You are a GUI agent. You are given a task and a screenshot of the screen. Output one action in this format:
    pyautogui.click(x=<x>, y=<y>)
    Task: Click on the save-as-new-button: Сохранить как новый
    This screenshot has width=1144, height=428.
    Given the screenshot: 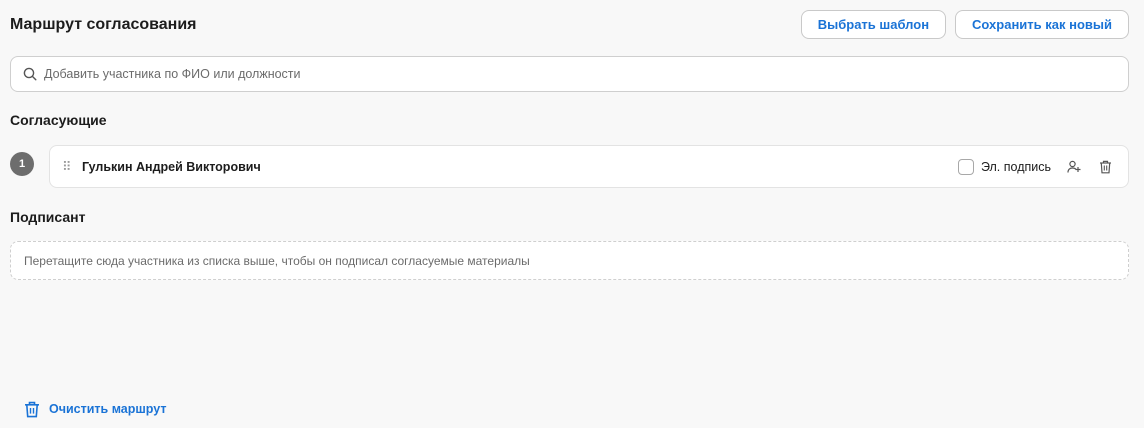 What is the action you would take?
    pyautogui.click(x=1042, y=24)
    